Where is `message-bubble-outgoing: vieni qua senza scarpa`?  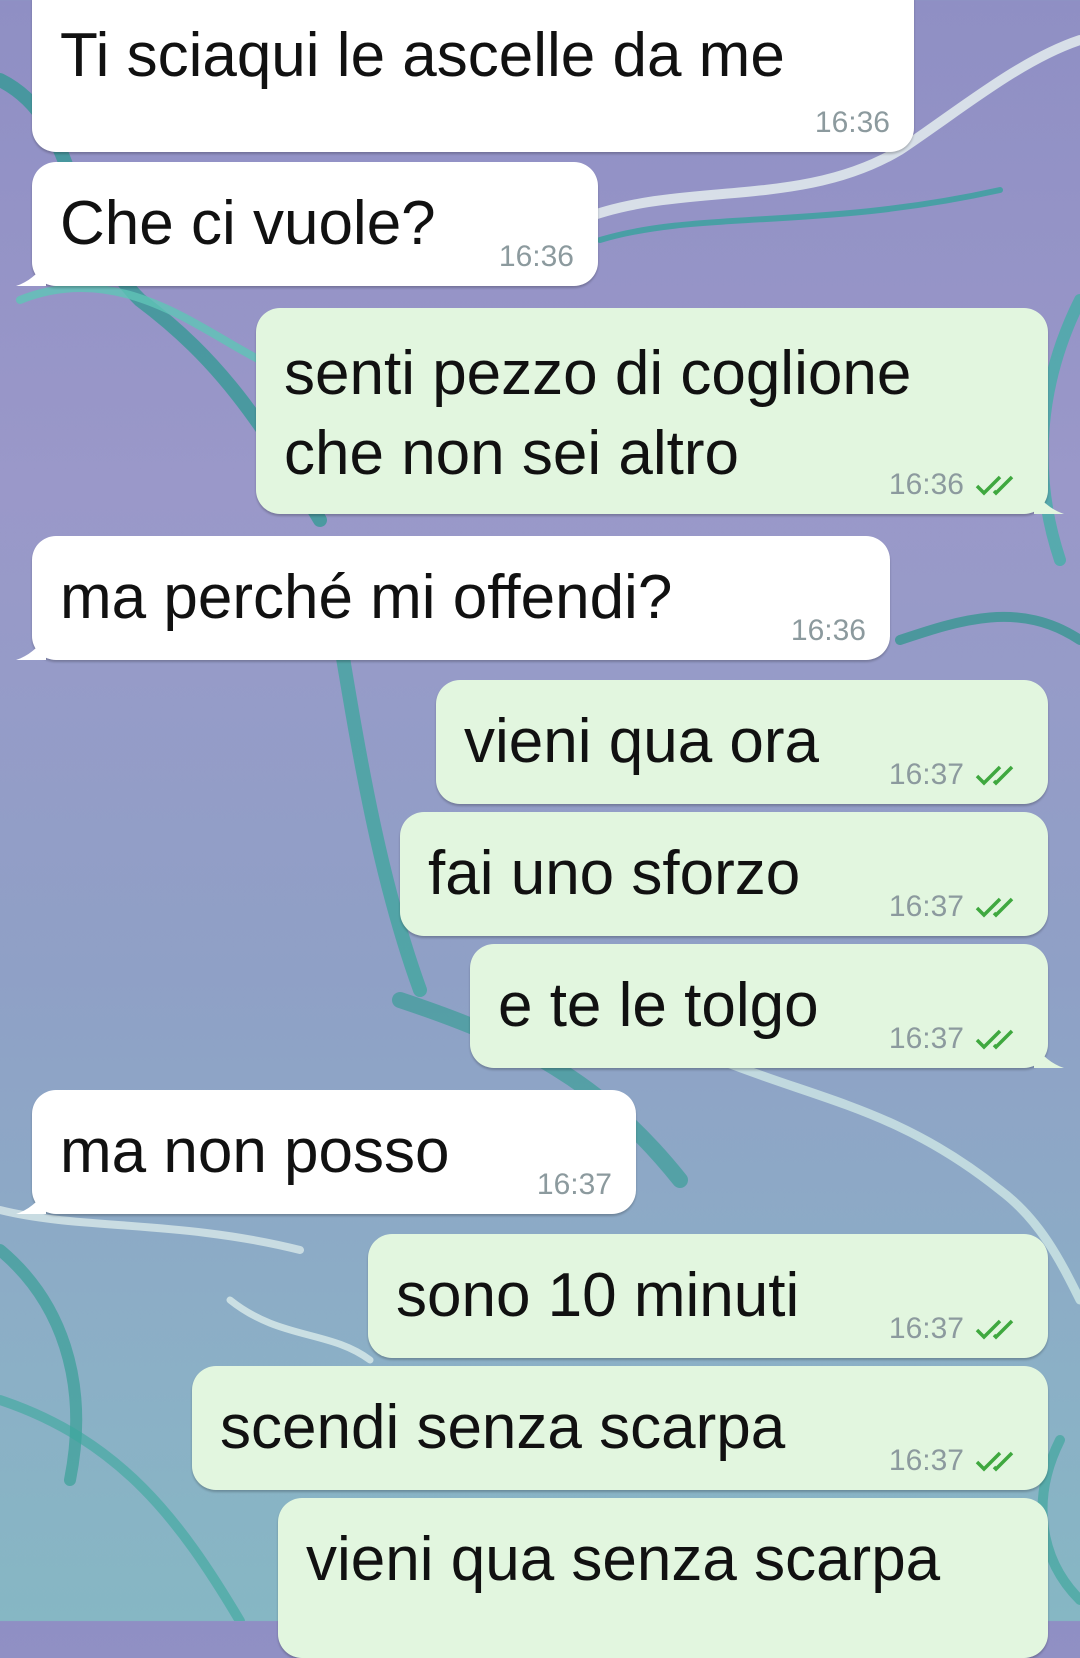
message-bubble-outgoing: vieni qua senza scarpa is located at coordinates (663, 1578).